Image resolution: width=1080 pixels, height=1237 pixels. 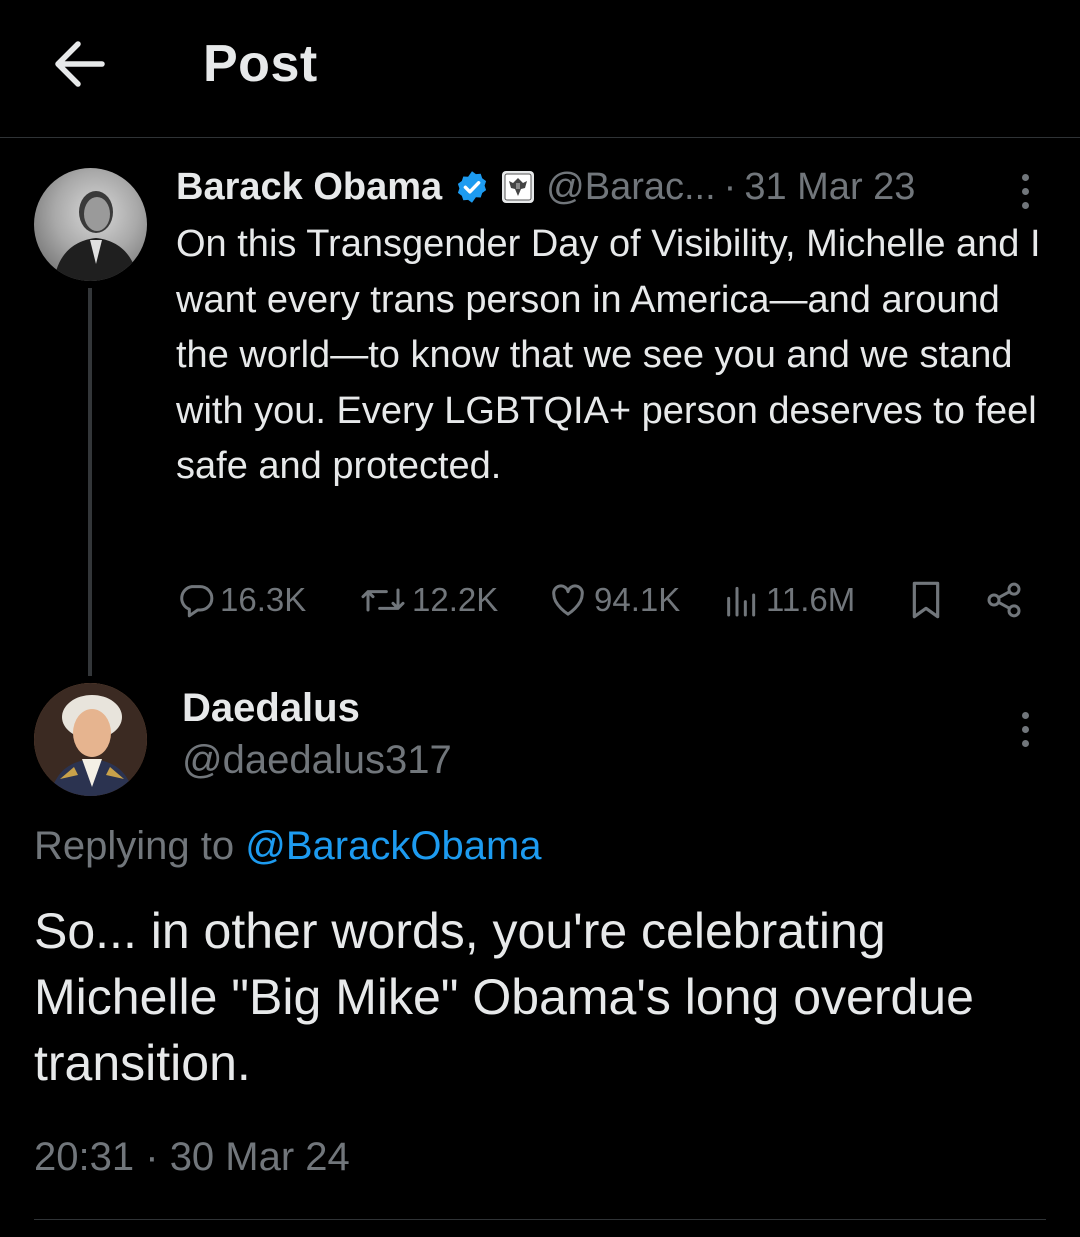 I want to click on reply-time: 20:31, so click(x=84, y=1157).